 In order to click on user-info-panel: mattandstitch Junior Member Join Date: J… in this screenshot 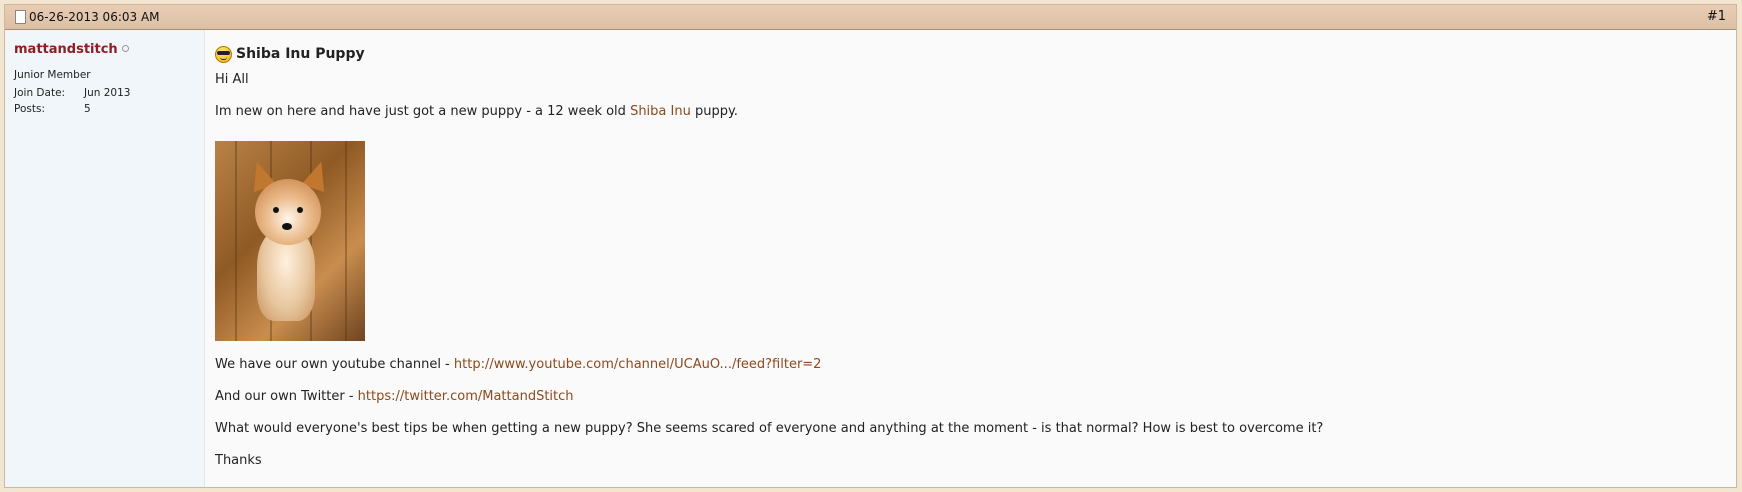, I will do `click(105, 258)`.